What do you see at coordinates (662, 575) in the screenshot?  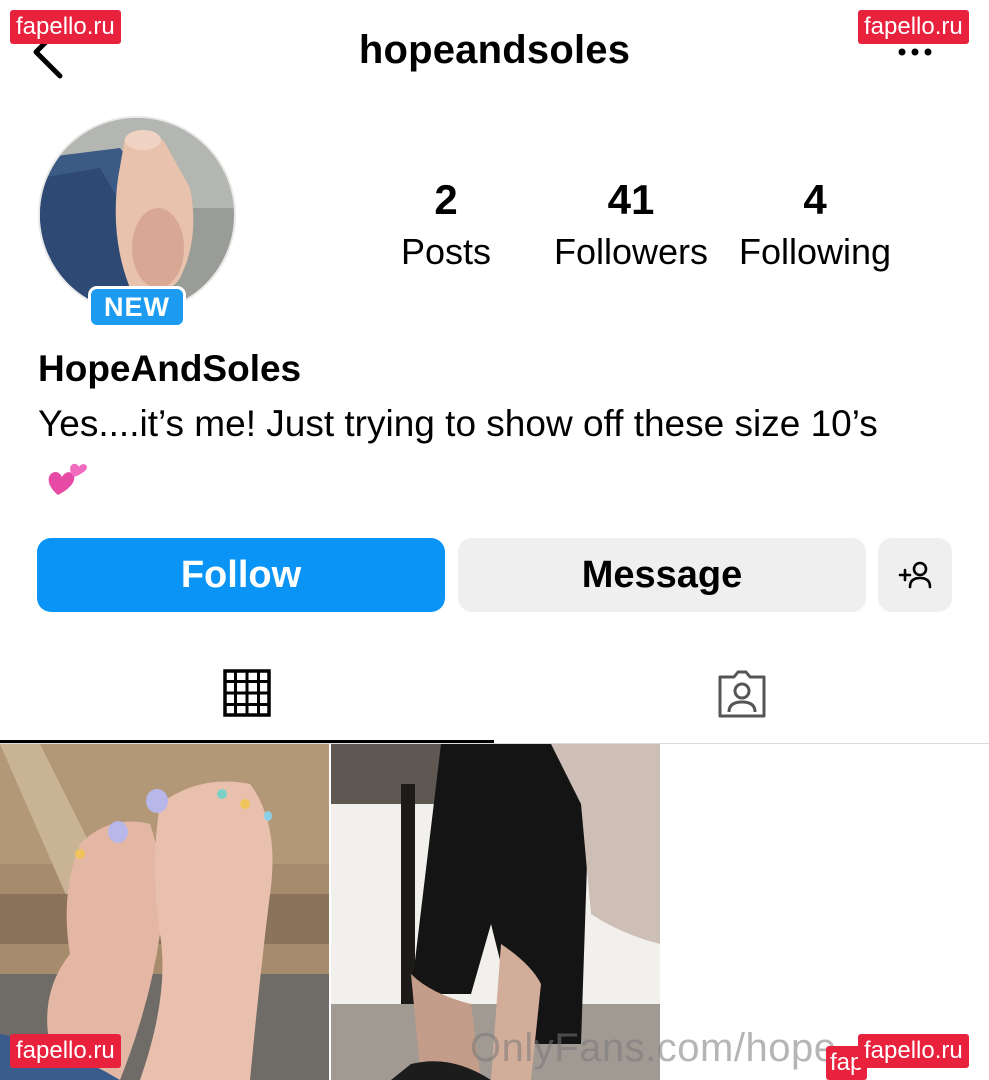 I see `message-button: Message` at bounding box center [662, 575].